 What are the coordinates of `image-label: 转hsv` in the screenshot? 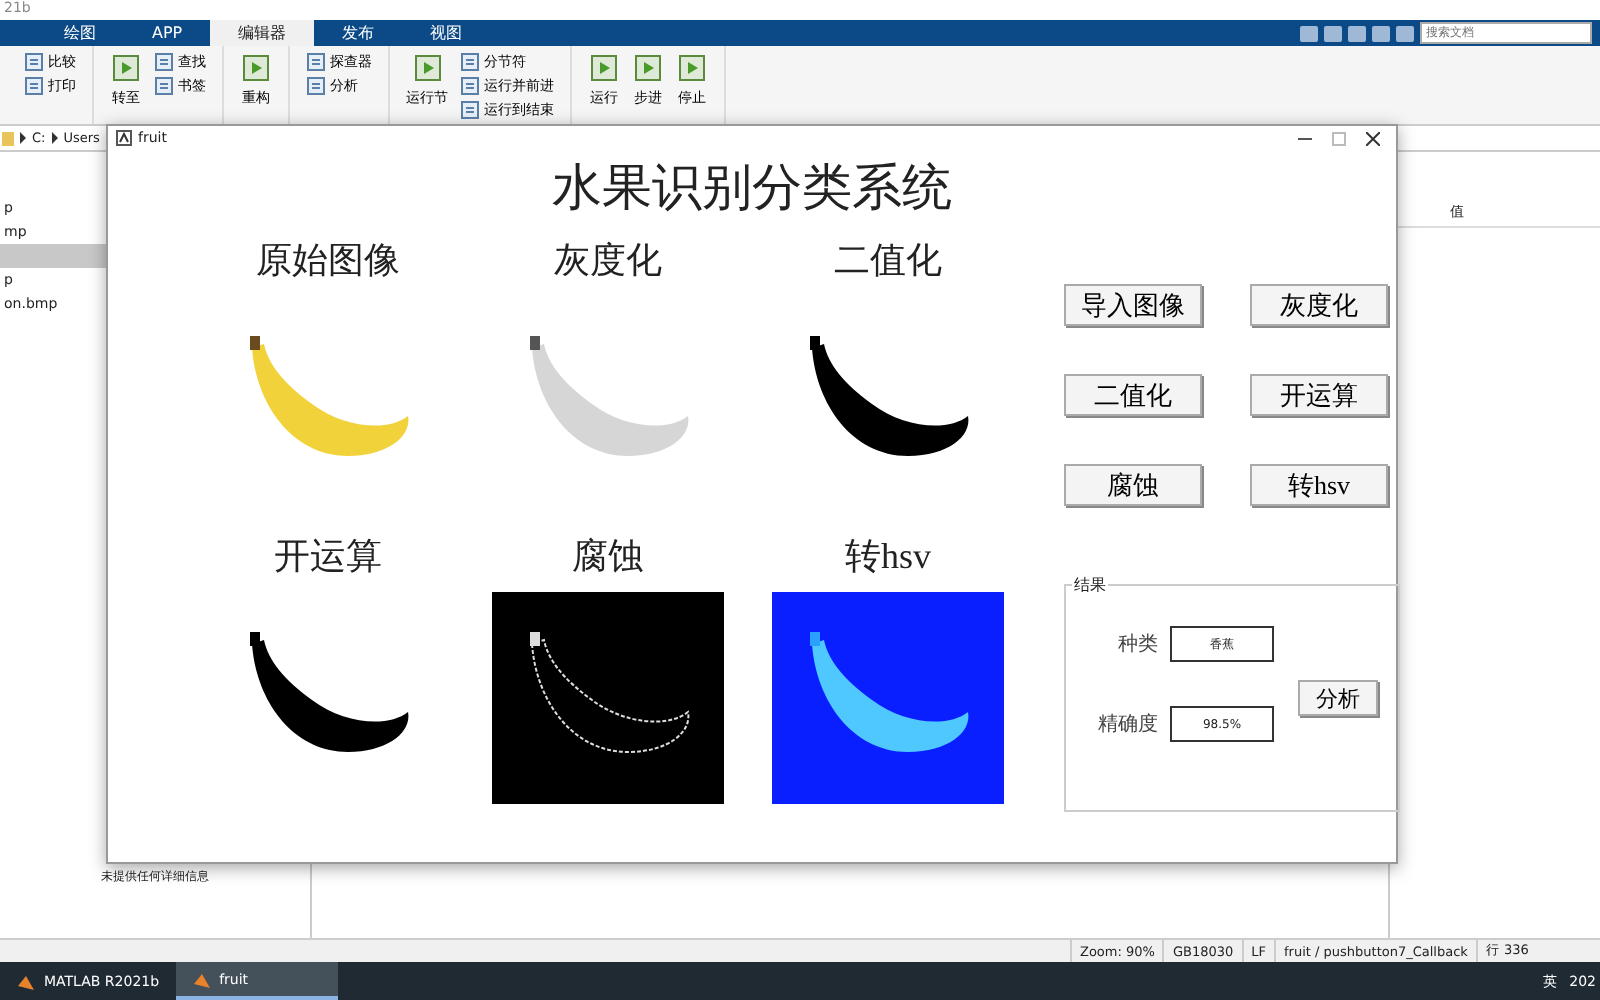 It's located at (887, 557).